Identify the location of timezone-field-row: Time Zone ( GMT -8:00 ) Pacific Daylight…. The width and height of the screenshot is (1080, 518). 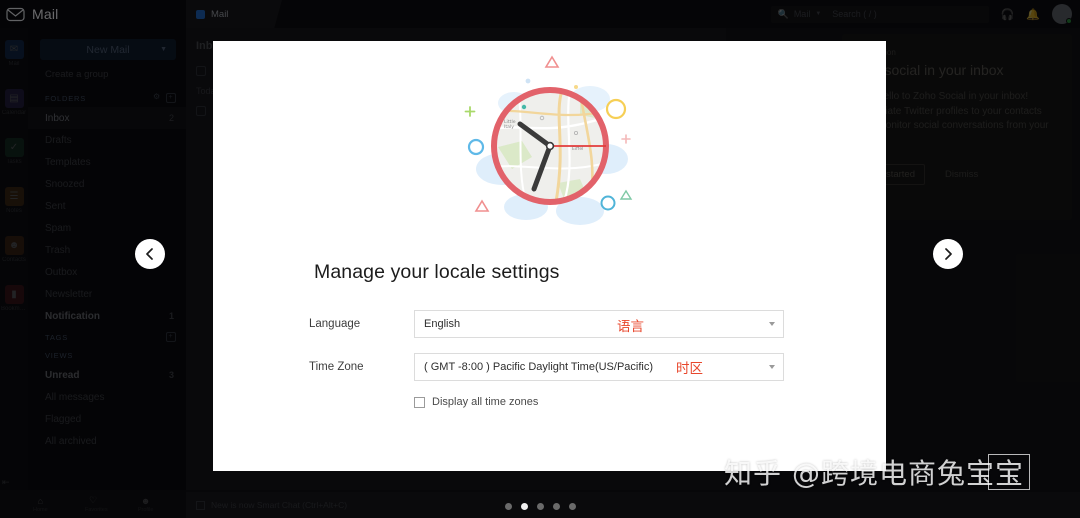
(597, 367).